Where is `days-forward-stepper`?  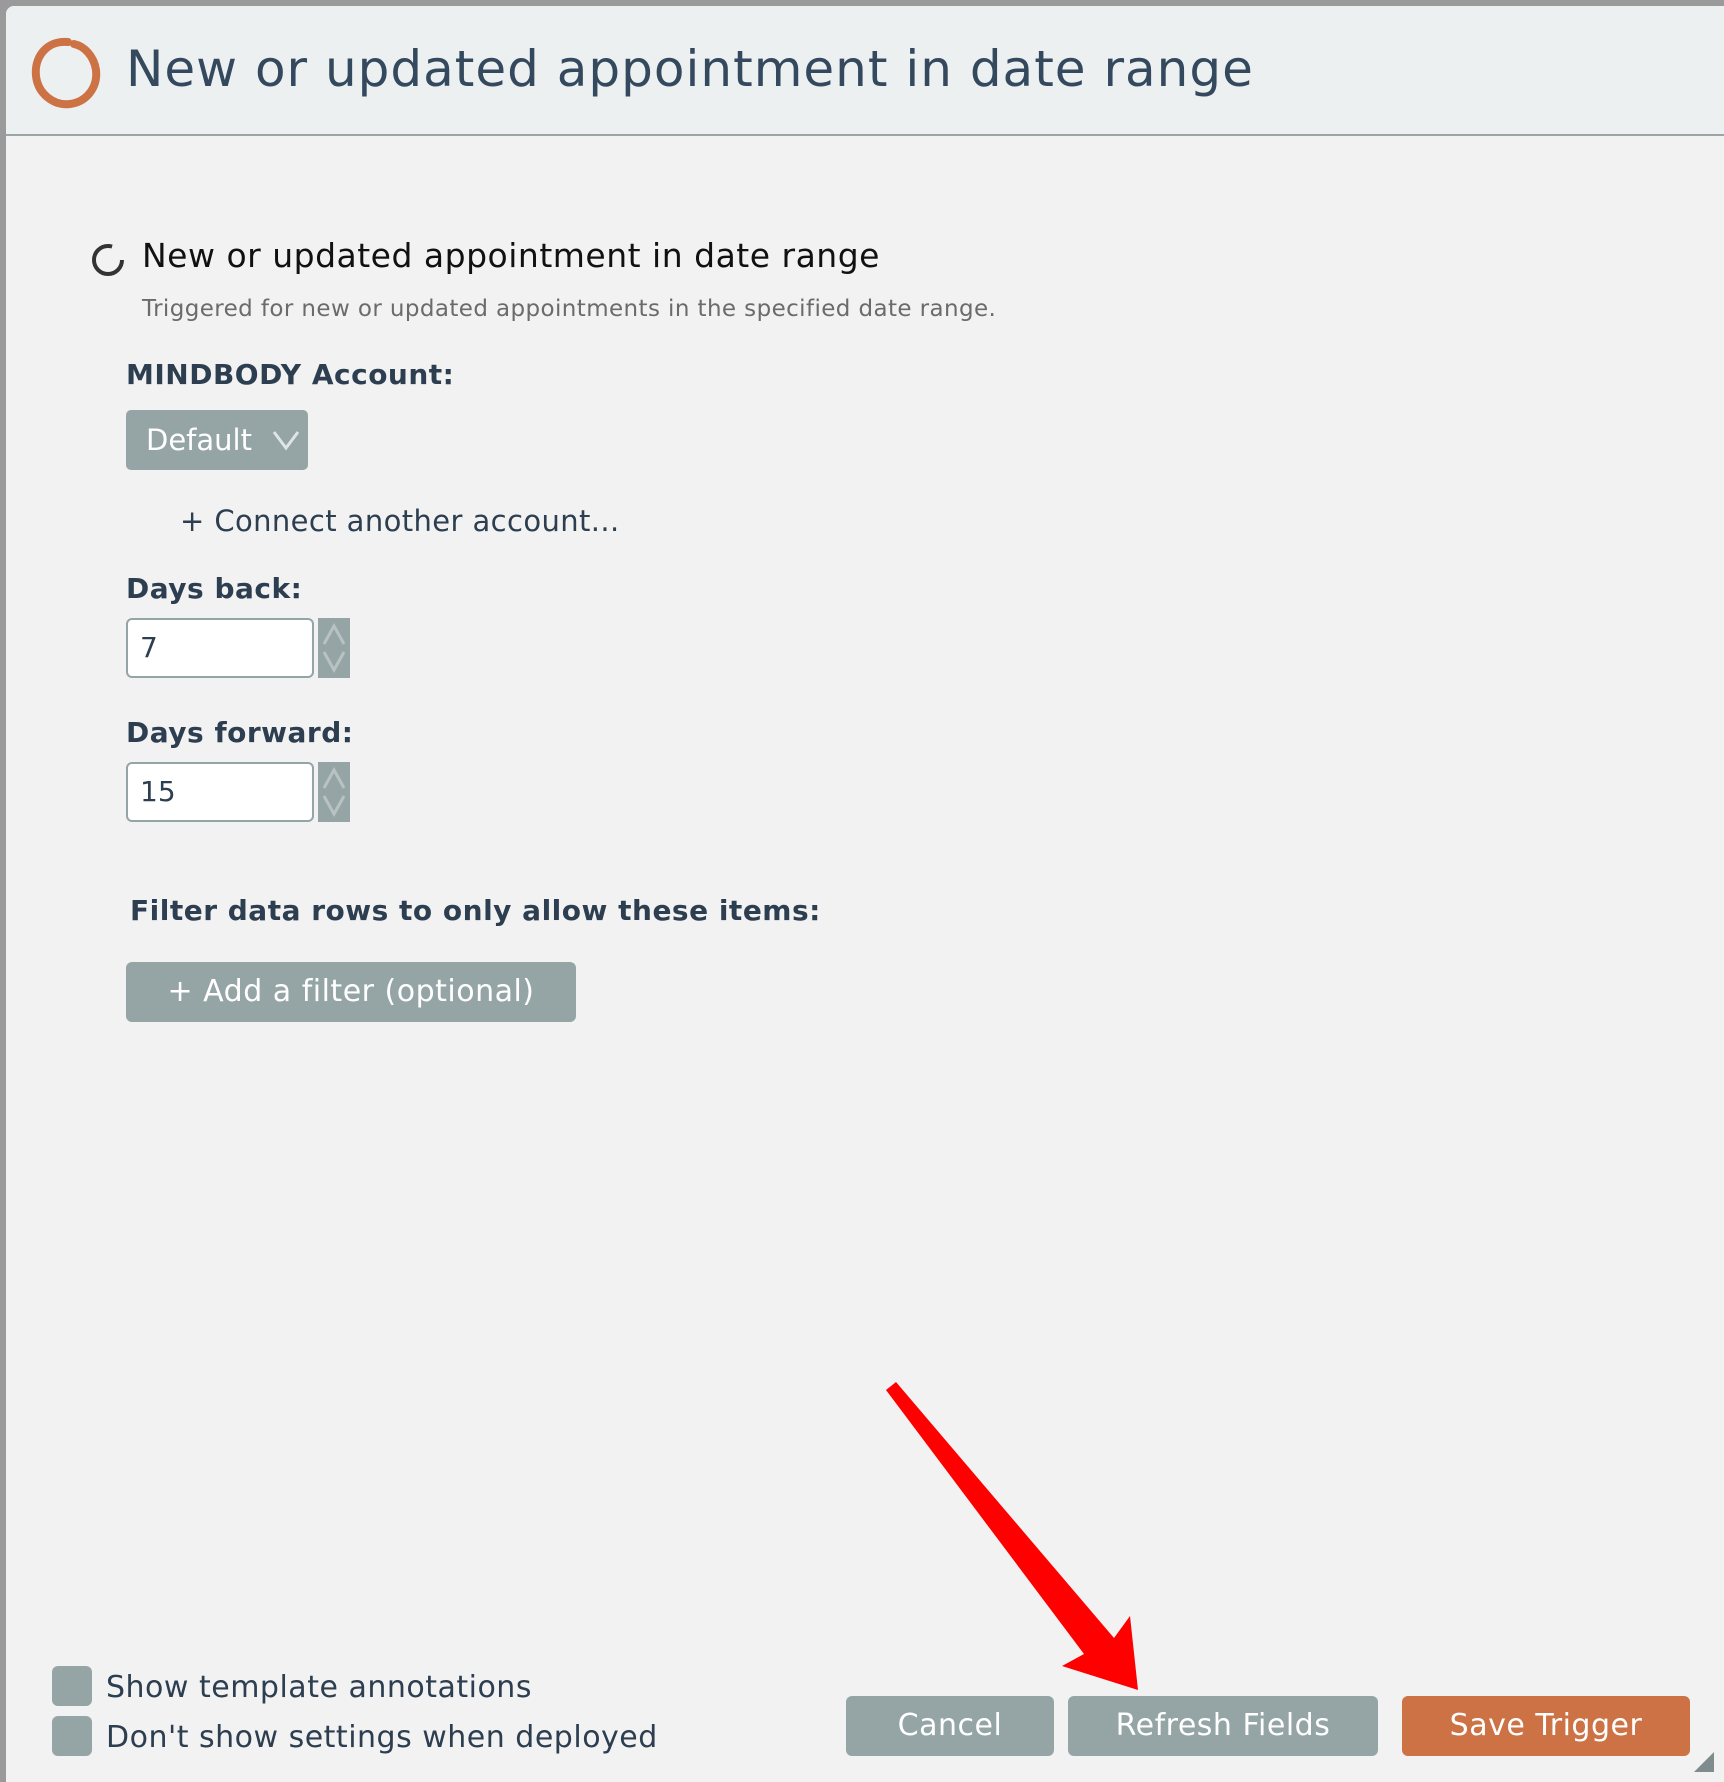
days-forward-stepper is located at coordinates (334, 792).